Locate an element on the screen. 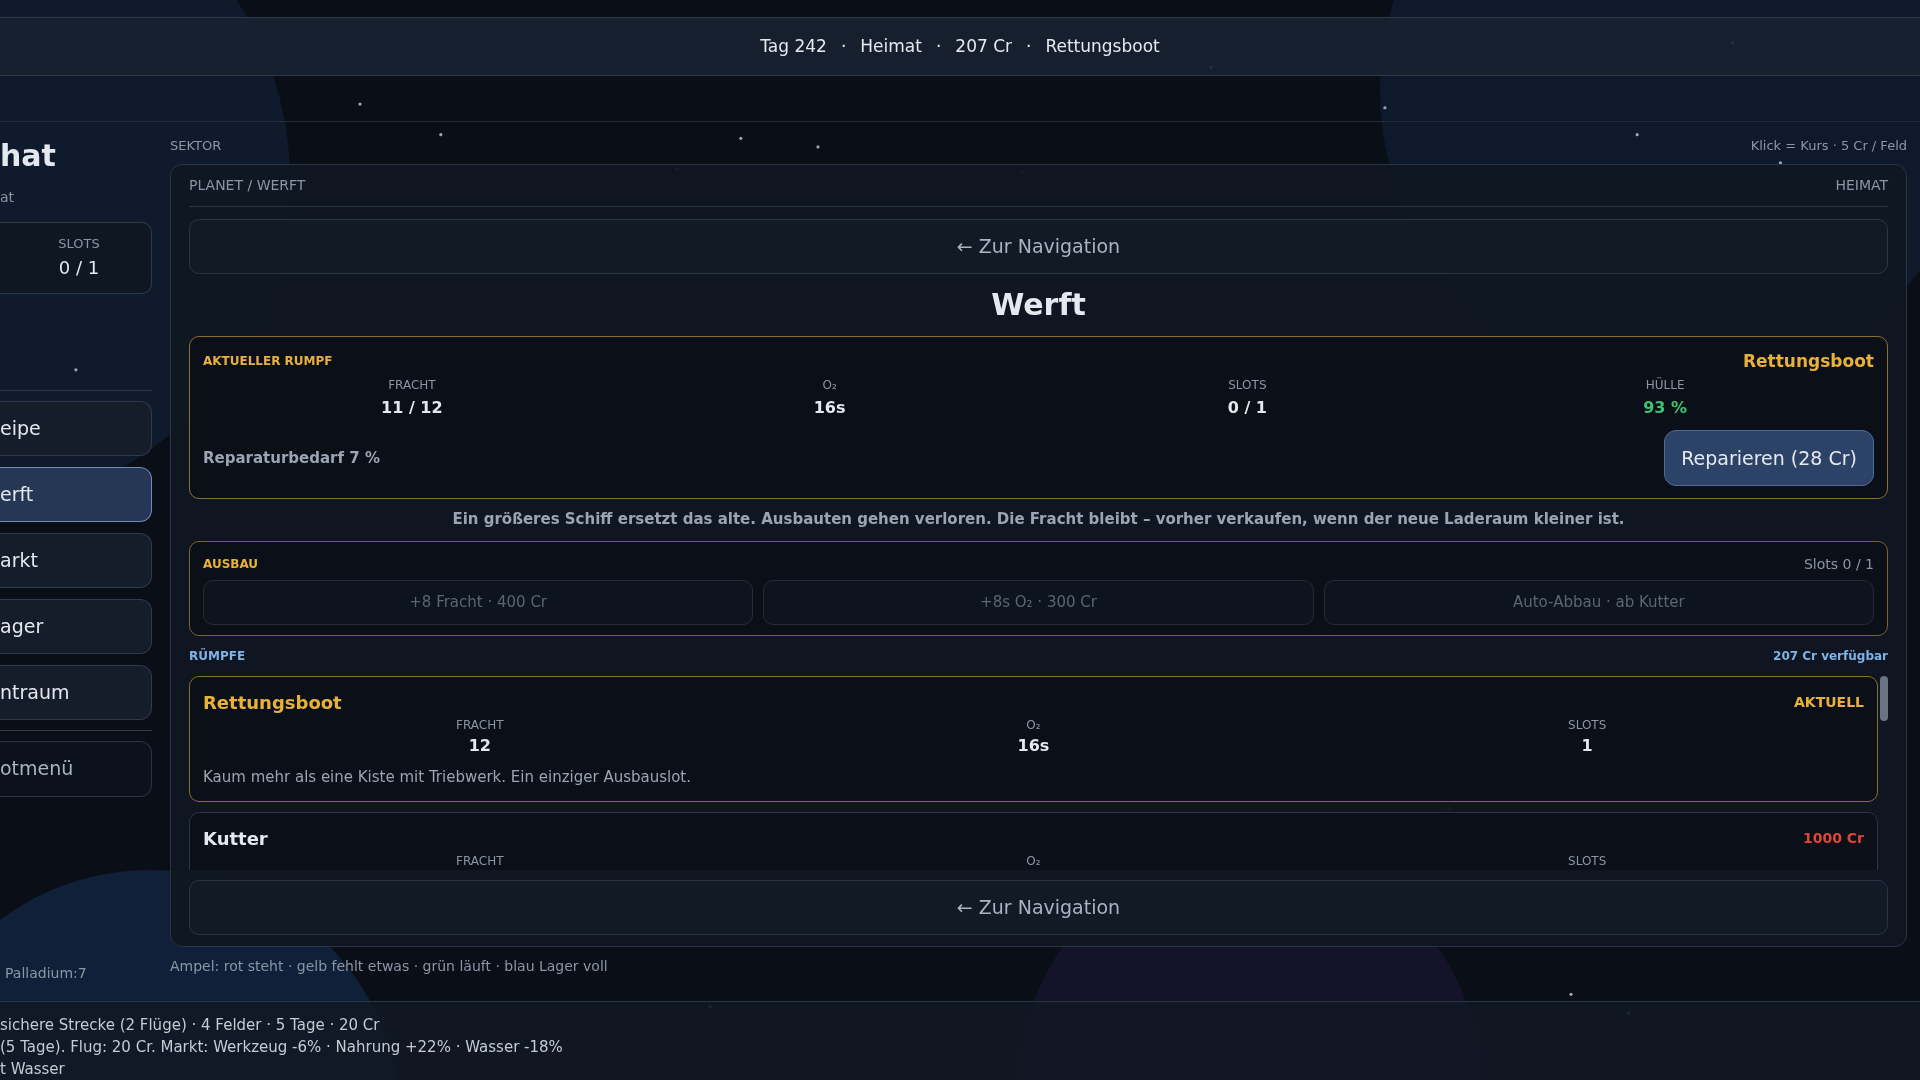  section-label: SEKTOR is located at coordinates (196, 145).